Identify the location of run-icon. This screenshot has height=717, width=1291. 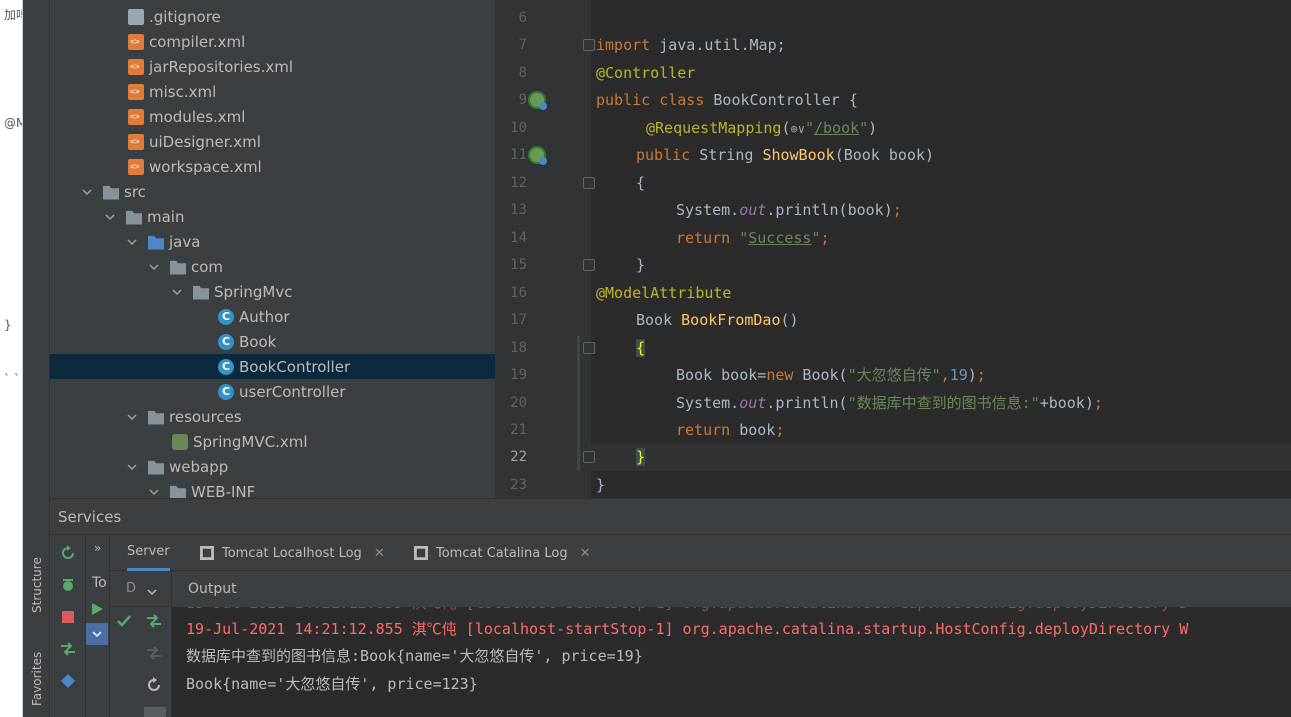
(97, 610).